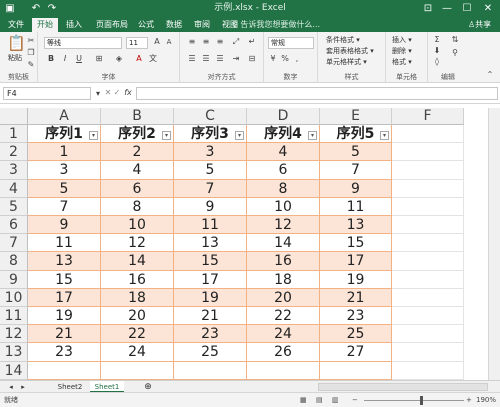 This screenshot has width=500, height=407. Describe the element at coordinates (83, 43) in the screenshot. I see `font-name-select: 等线` at that location.